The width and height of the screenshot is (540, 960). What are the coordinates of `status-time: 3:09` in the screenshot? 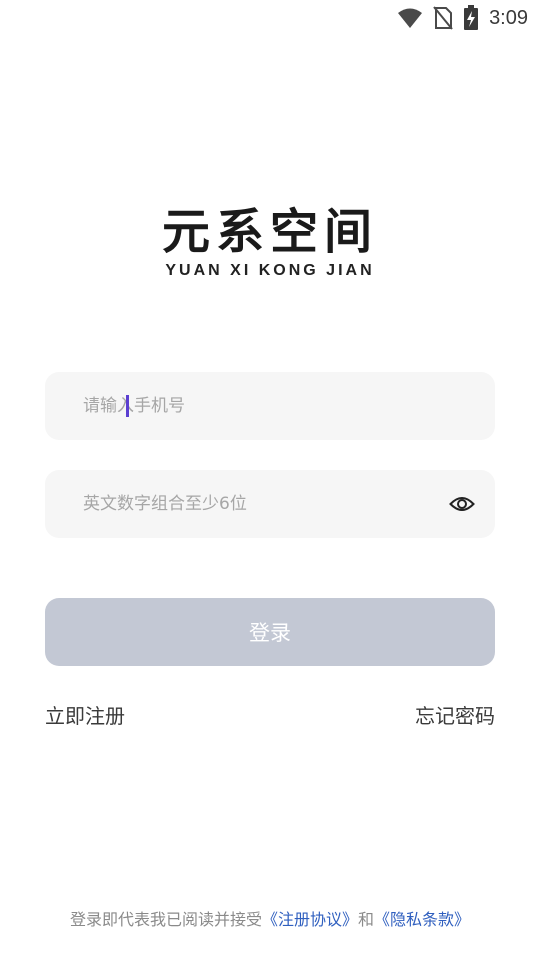 It's located at (508, 17).